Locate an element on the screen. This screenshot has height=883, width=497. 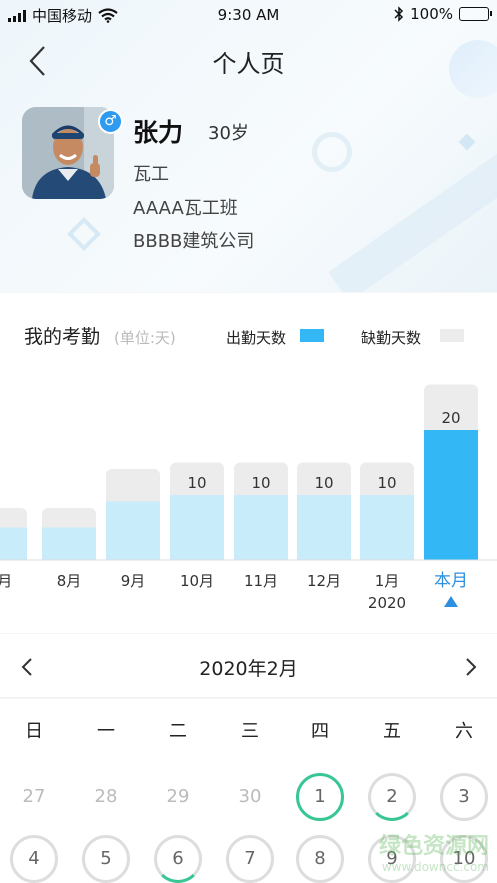
user-name: 张力 is located at coordinates (158, 132).